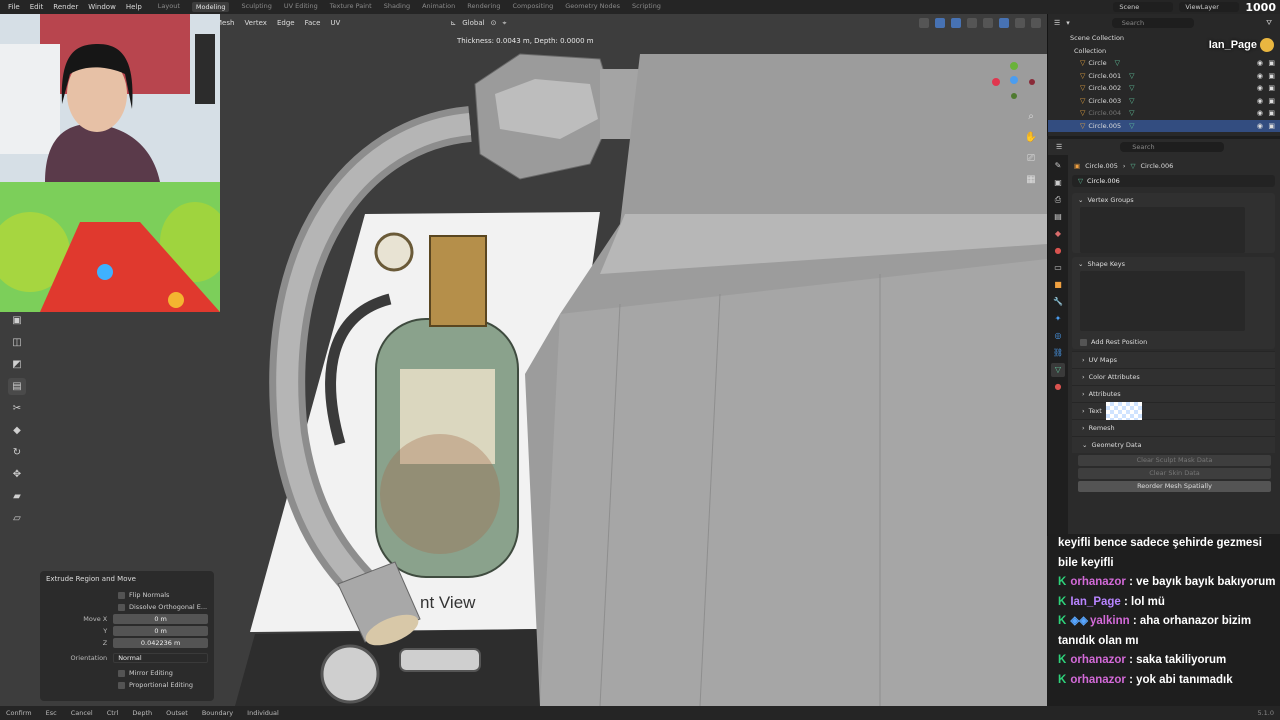 This screenshot has width=1280, height=720. I want to click on move-z-field: 0.042236 m, so click(160, 643).